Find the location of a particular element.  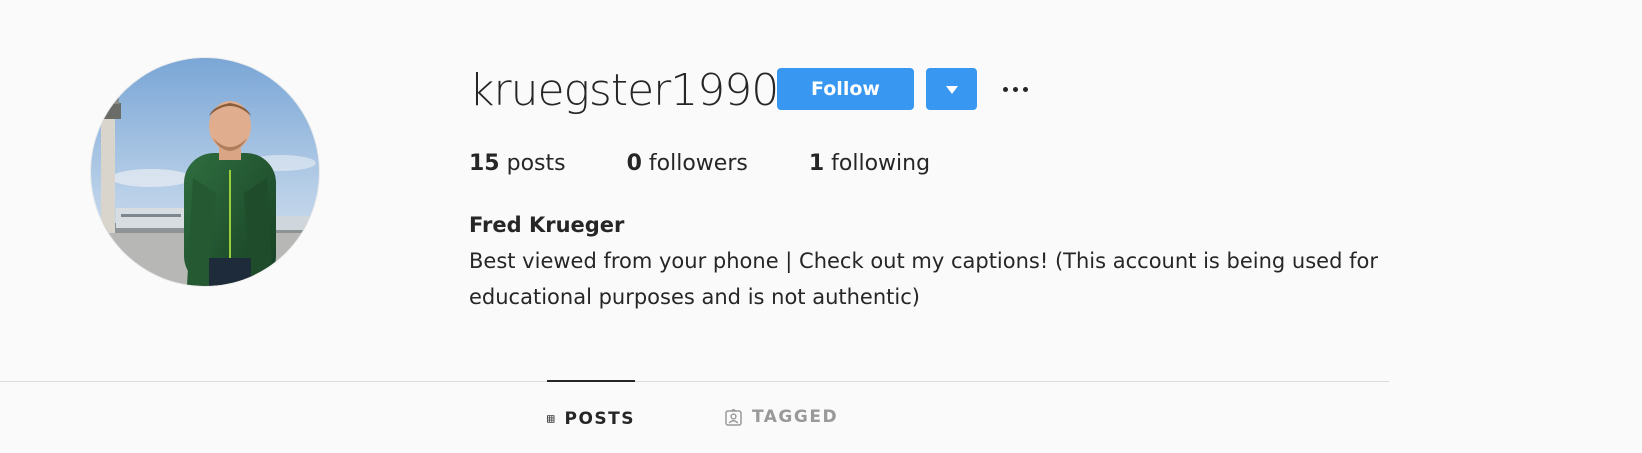

username: kruegster1990 is located at coordinates (624, 90).